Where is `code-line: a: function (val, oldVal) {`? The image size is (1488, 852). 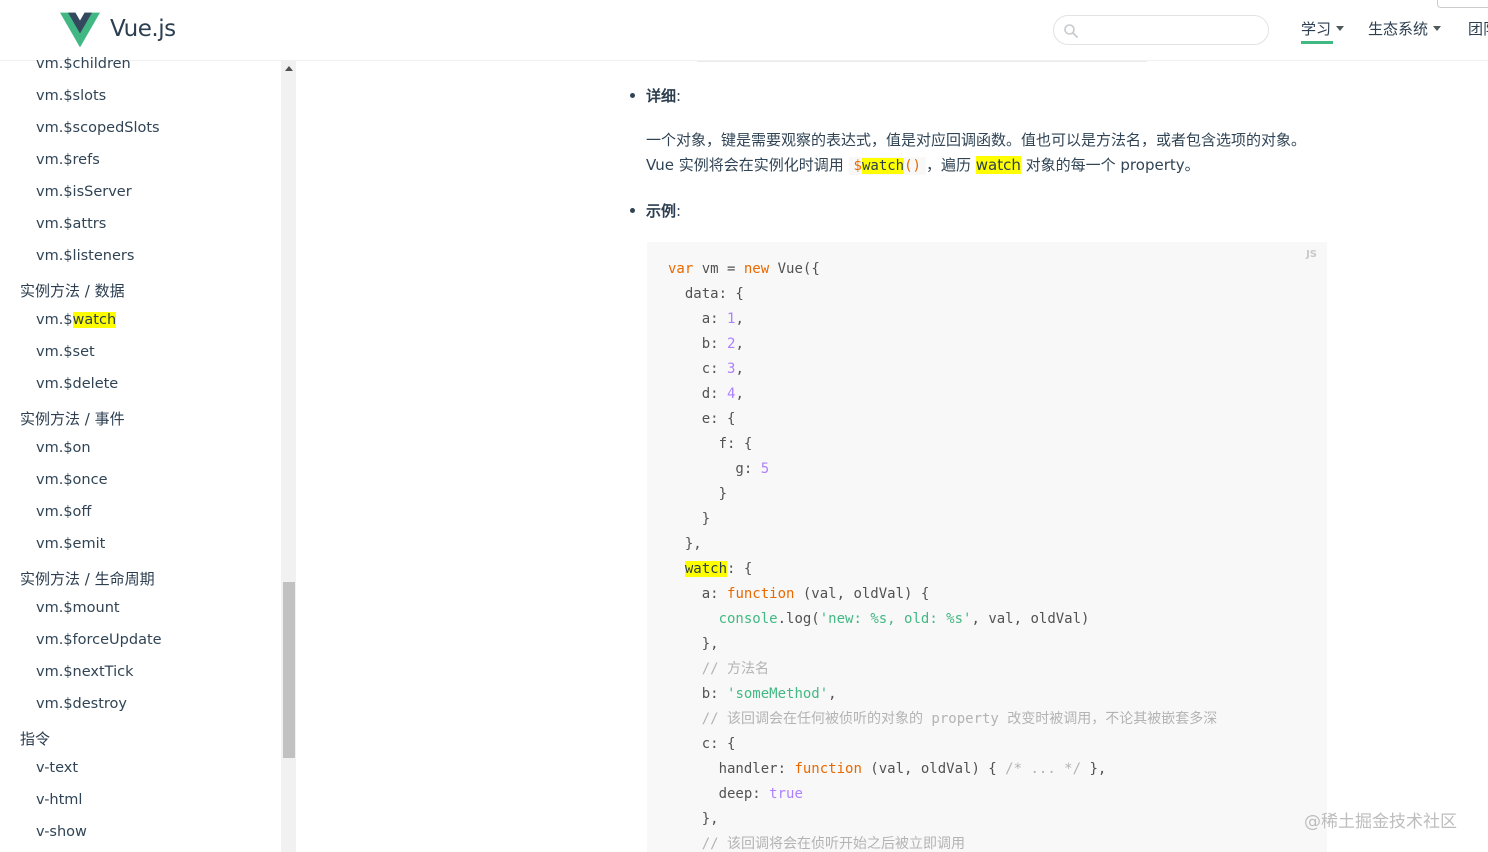
code-line: a: function (val, oldVal) { is located at coordinates (942, 594).